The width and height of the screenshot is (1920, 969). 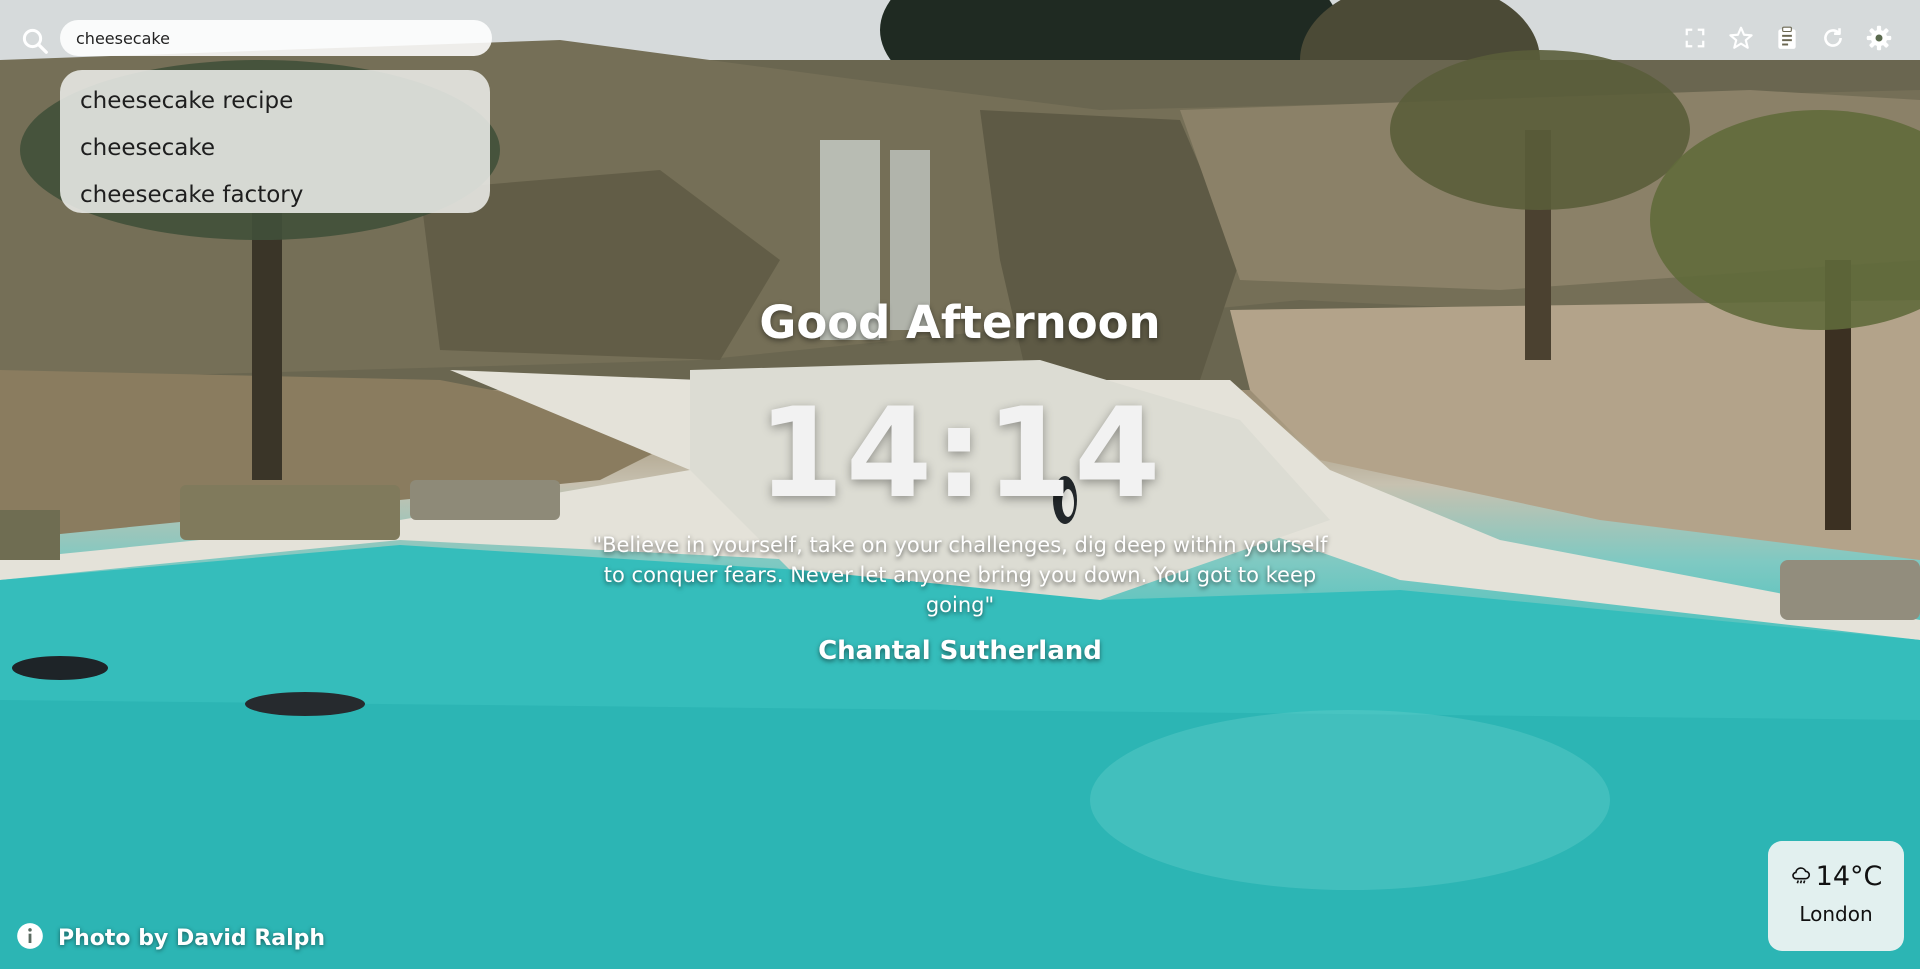 What do you see at coordinates (960, 651) in the screenshot?
I see `quote-author: Chantal Sutherland` at bounding box center [960, 651].